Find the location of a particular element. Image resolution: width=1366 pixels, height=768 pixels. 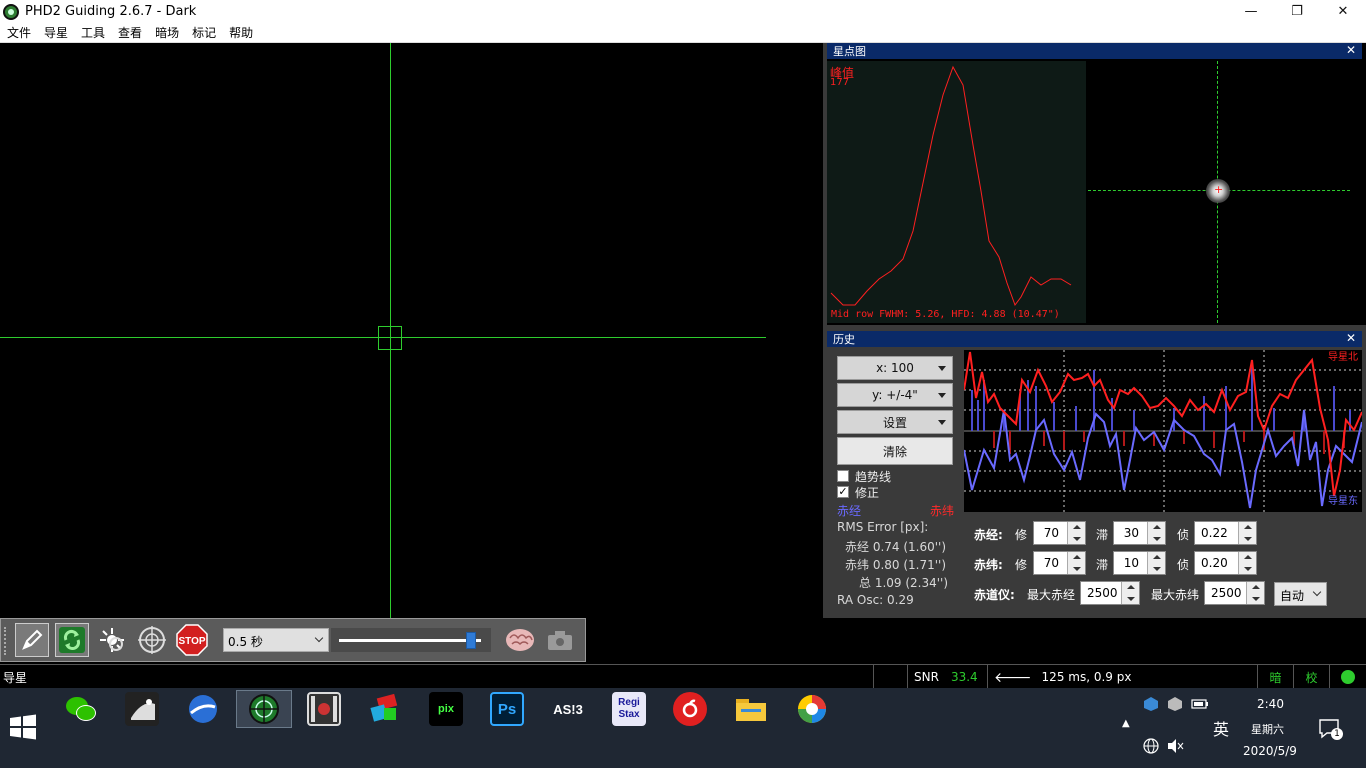

taskbar-asi: AS!3 is located at coordinates (568, 709).